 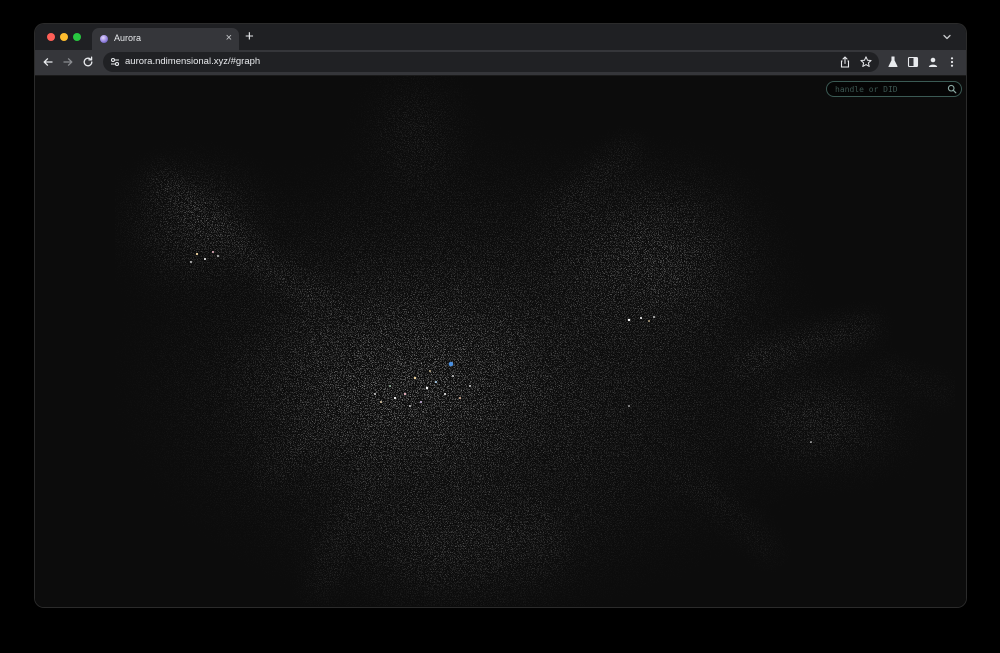 What do you see at coordinates (229, 38) in the screenshot?
I see `tab-close-icon: ×` at bounding box center [229, 38].